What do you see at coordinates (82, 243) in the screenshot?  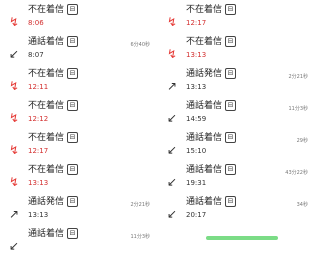 I see `call-log-item: ↙ 通話着信 ⊟ 11分3秒` at bounding box center [82, 243].